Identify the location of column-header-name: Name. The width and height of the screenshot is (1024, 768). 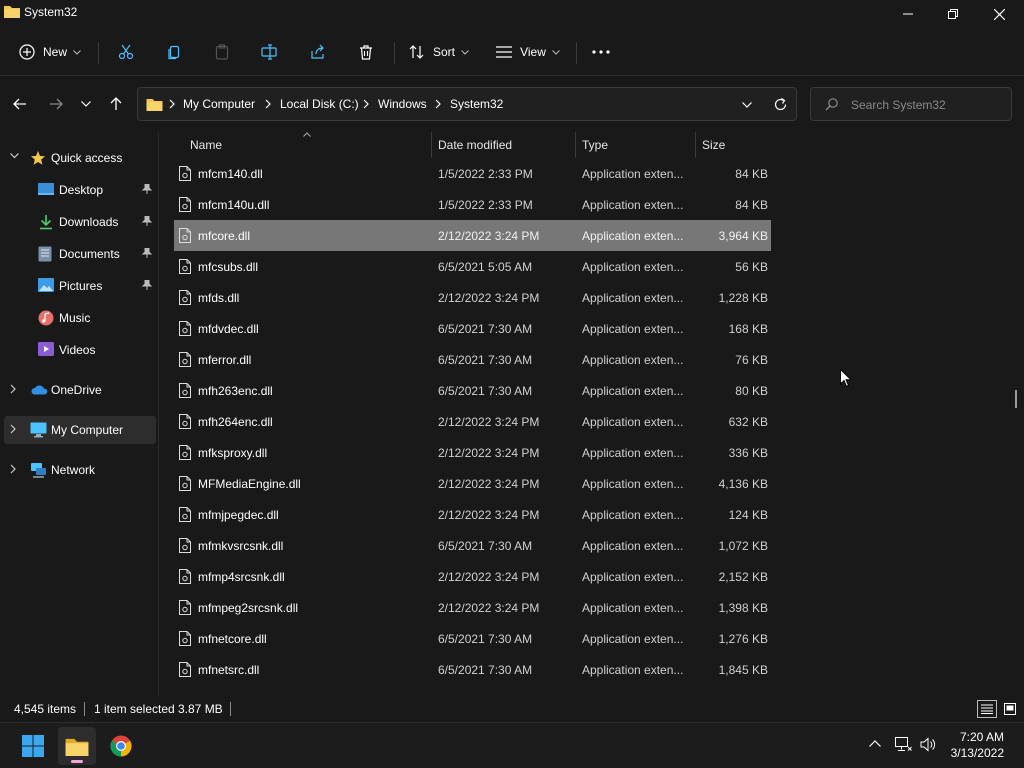
(206, 145).